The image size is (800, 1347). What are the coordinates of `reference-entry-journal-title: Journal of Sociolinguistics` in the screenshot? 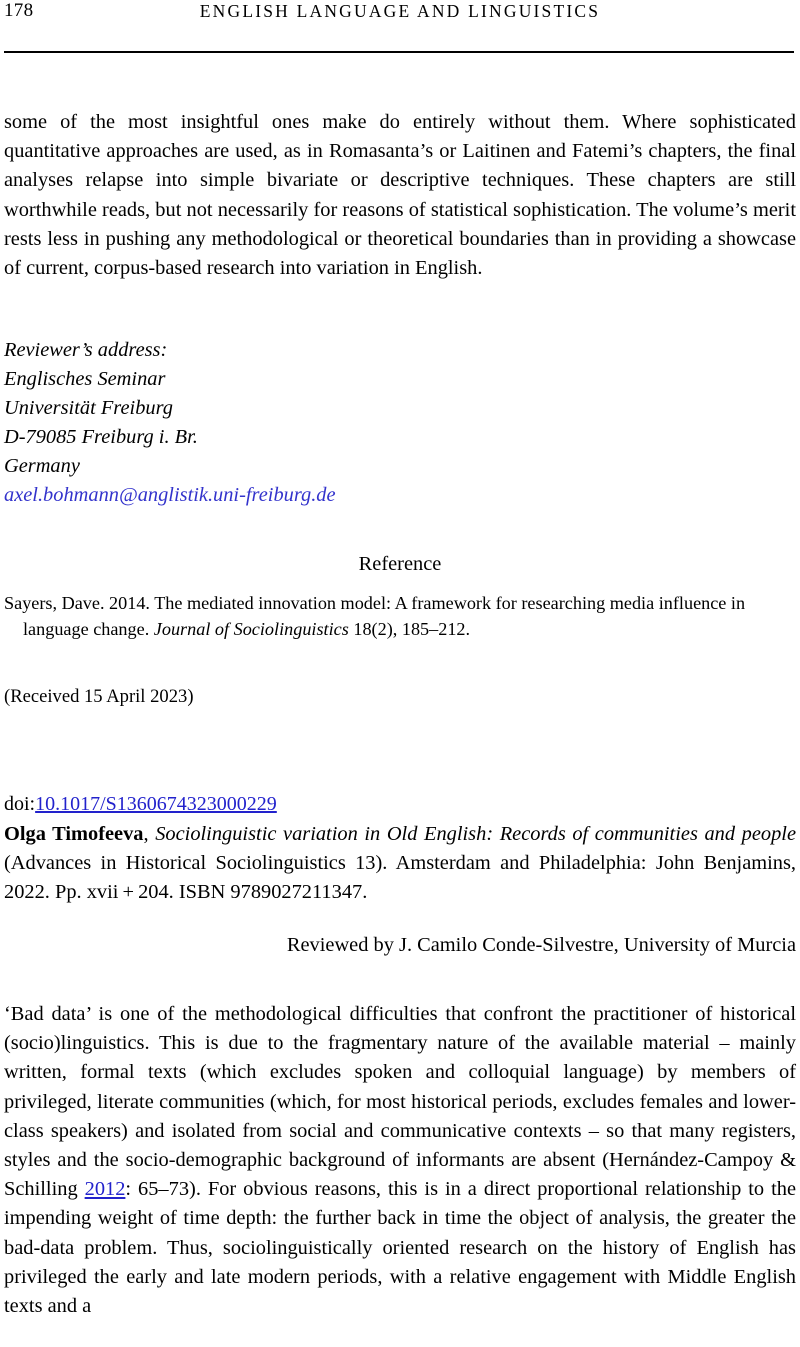 It's located at (251, 629).